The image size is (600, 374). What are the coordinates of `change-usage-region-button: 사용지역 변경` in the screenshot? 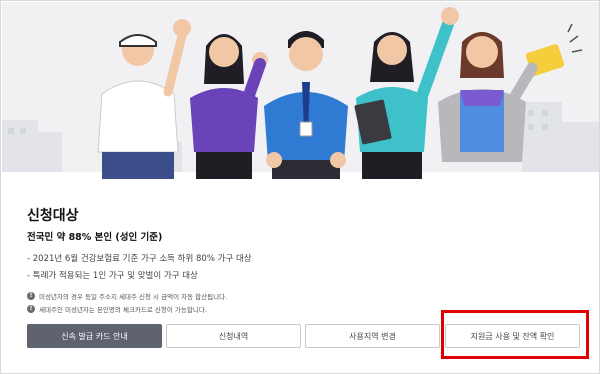 It's located at (372, 336).